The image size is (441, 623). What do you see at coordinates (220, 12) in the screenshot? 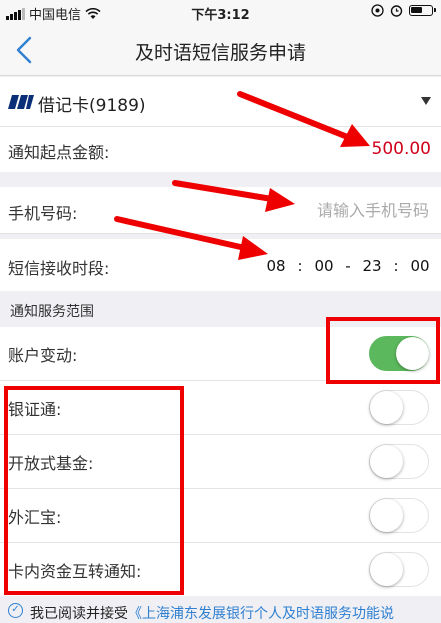
I see `status-bar: 中国电信 下午3:12` at bounding box center [220, 12].